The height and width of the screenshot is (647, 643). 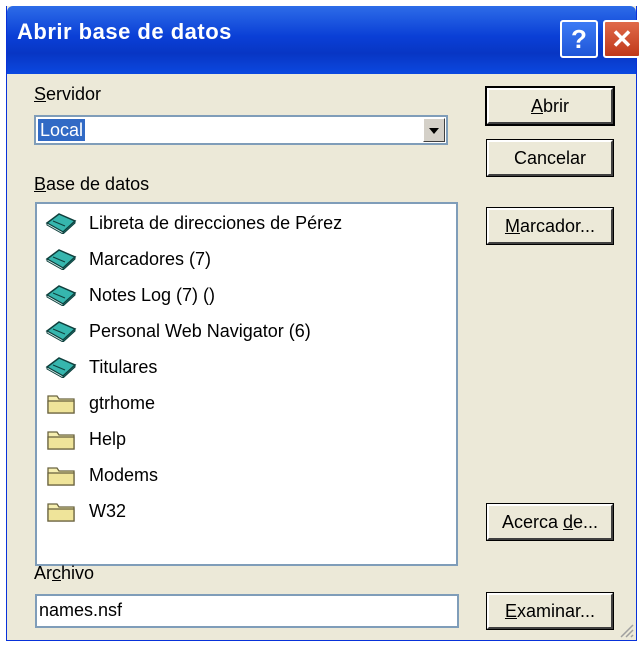 What do you see at coordinates (512, 226) in the screenshot?
I see `bookmark-accesskey: M` at bounding box center [512, 226].